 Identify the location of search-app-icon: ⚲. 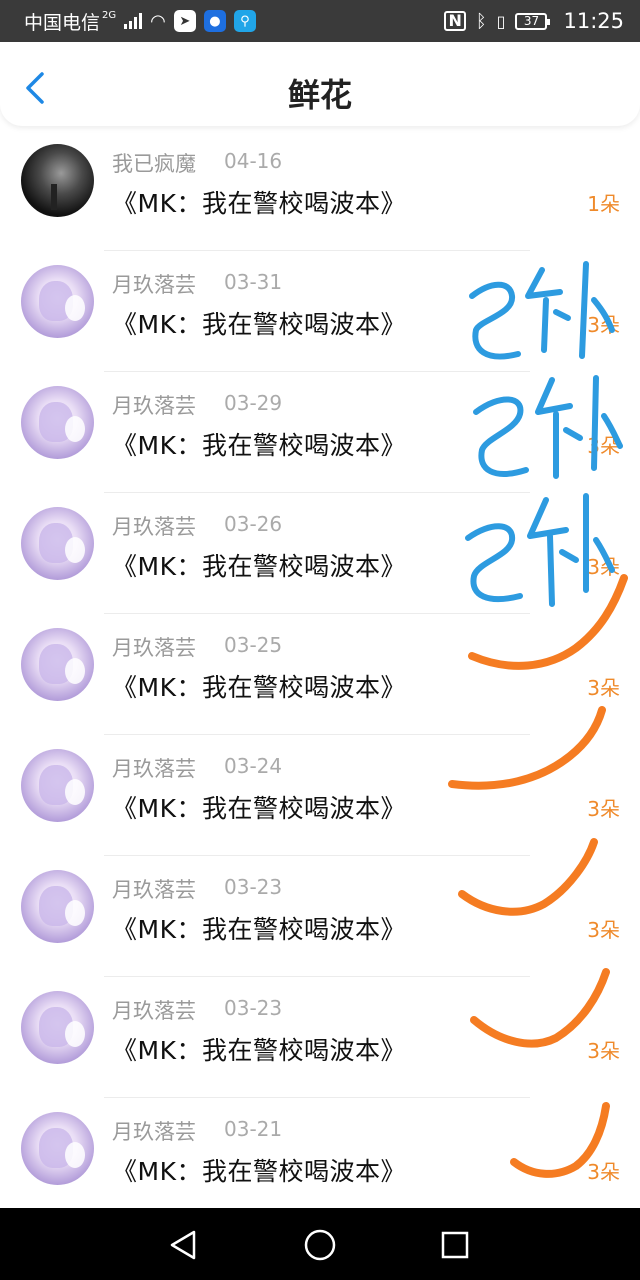
(244, 21).